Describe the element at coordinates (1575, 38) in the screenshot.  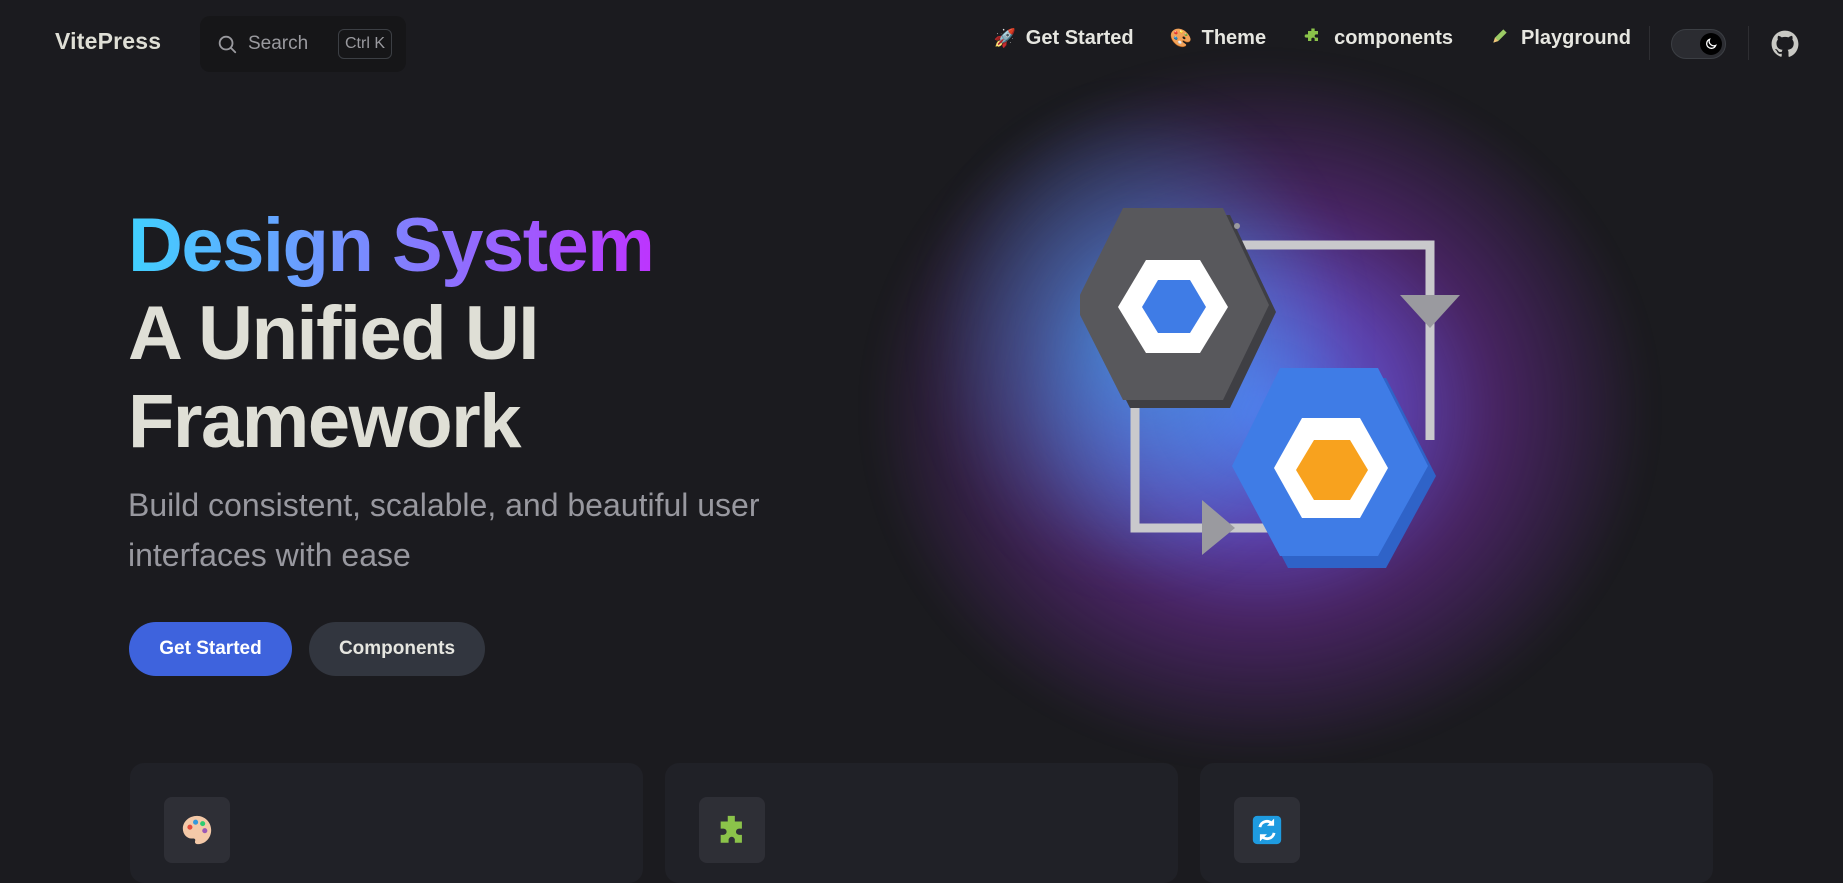
I see `nav-link-label: Playground` at that location.